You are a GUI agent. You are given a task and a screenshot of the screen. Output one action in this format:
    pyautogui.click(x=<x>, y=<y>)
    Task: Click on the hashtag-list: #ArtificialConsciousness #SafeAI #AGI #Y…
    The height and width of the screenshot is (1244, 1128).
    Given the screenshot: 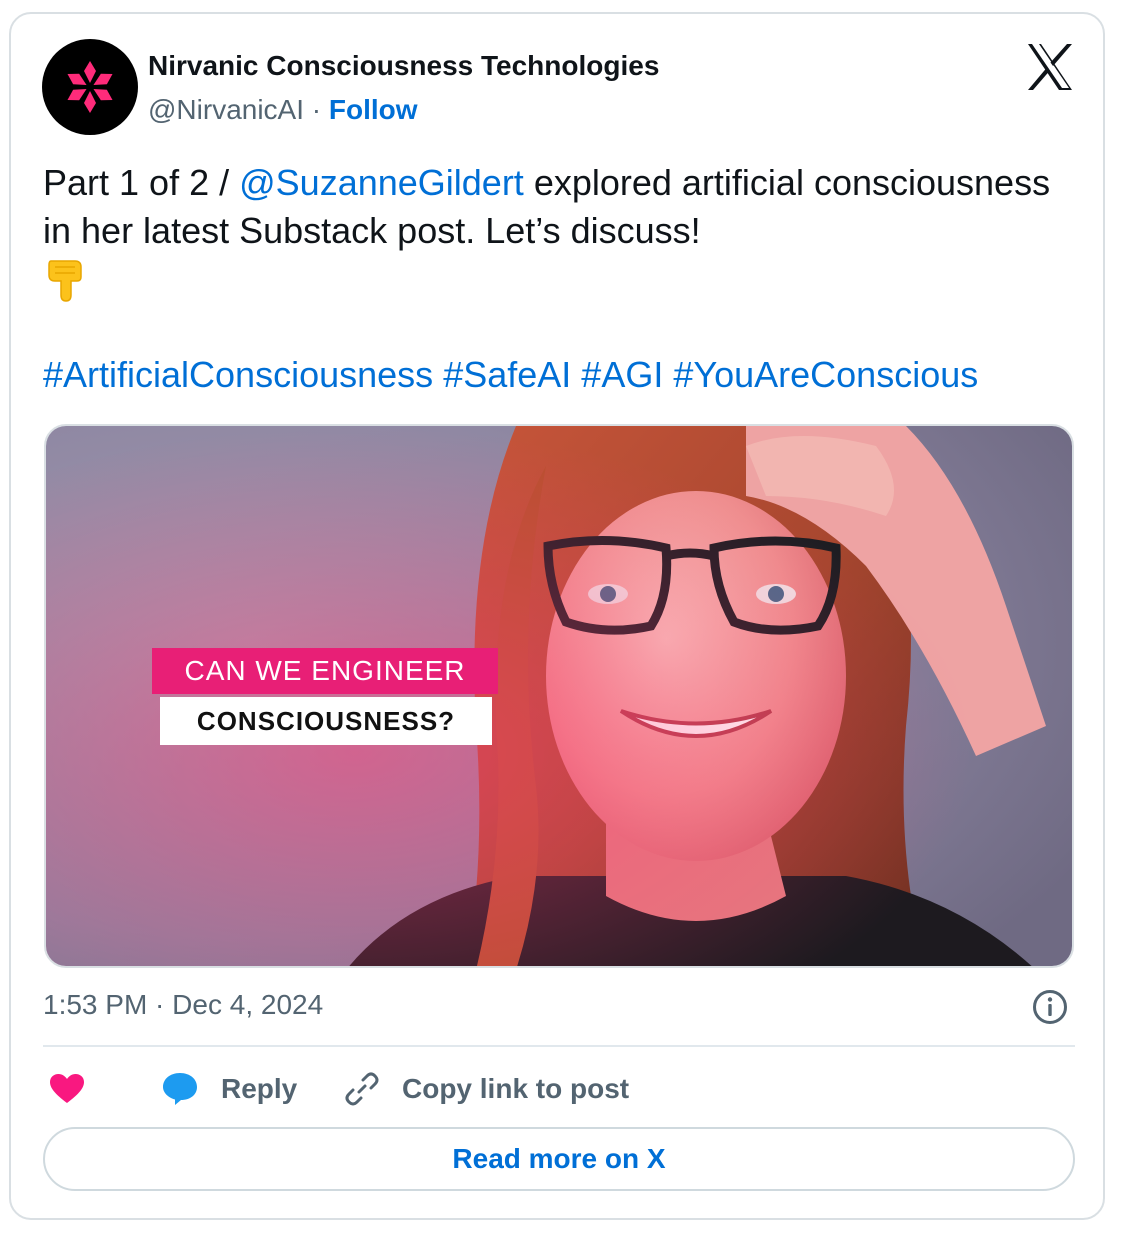 What is the action you would take?
    pyautogui.click(x=563, y=375)
    